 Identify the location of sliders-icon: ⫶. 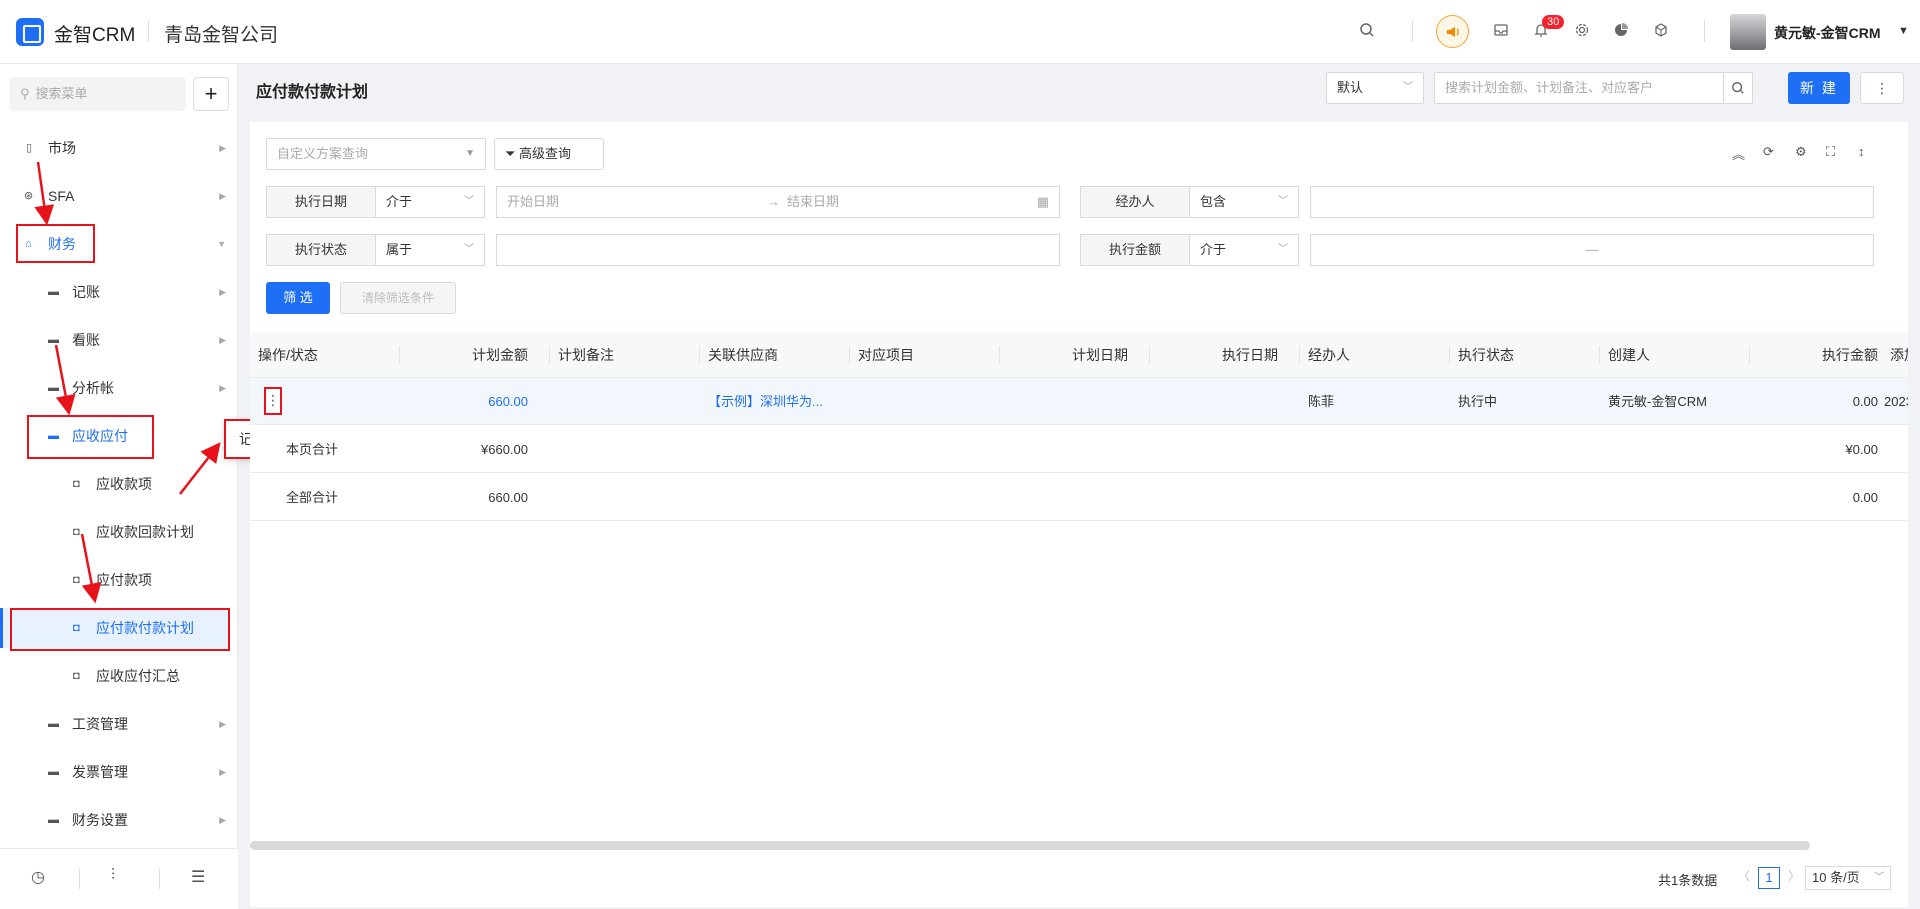
(113, 876).